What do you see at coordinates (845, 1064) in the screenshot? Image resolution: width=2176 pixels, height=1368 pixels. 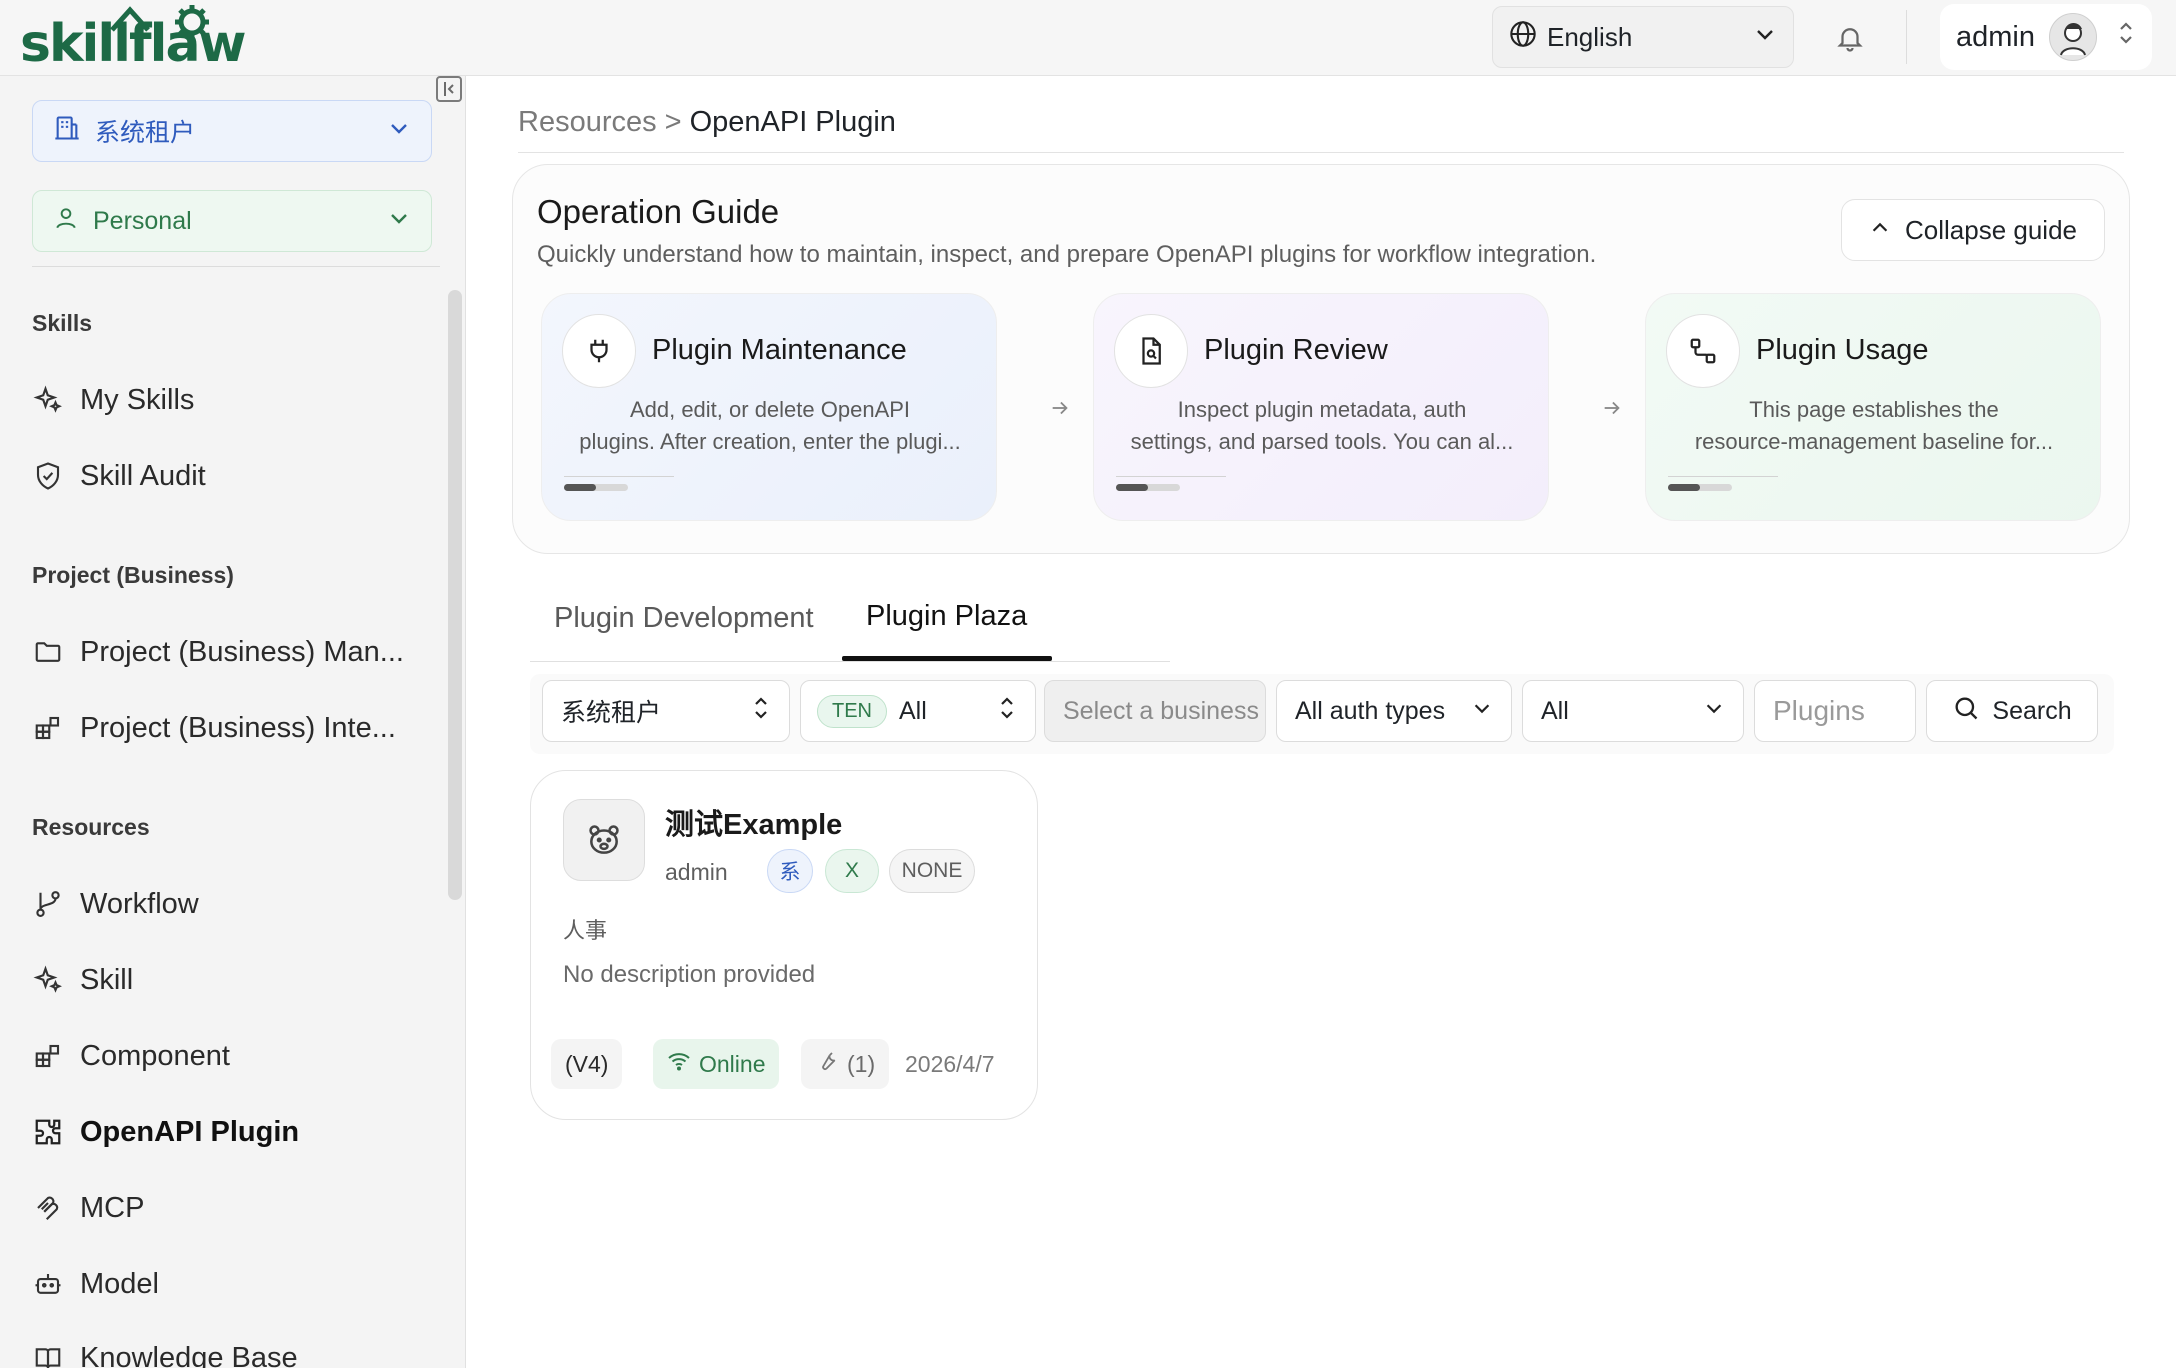 I see `tools-count-badge: (1)` at bounding box center [845, 1064].